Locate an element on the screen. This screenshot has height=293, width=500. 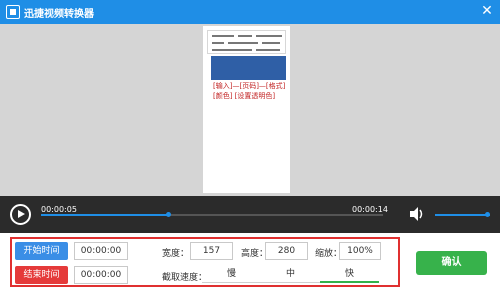
speed-option-slow: 慢 is located at coordinates (231, 275).